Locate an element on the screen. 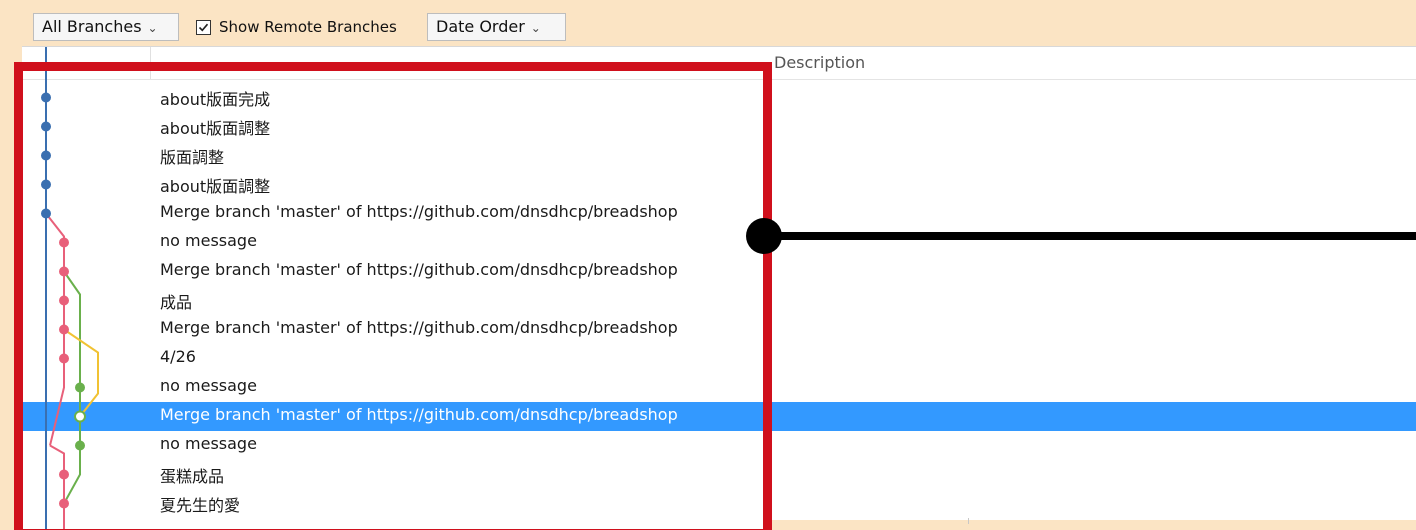  commit-row: 4/26 is located at coordinates (719, 358).